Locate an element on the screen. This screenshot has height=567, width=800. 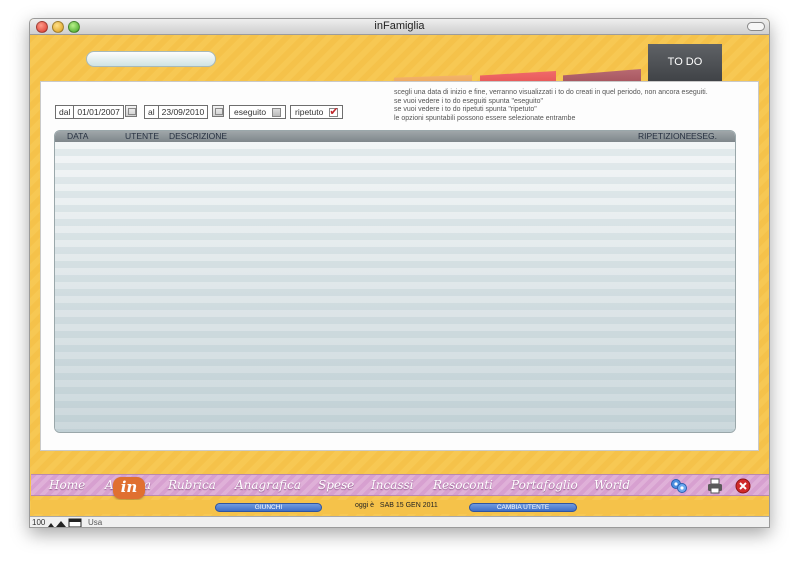
view-mode-icons is located at coordinates (65, 523).